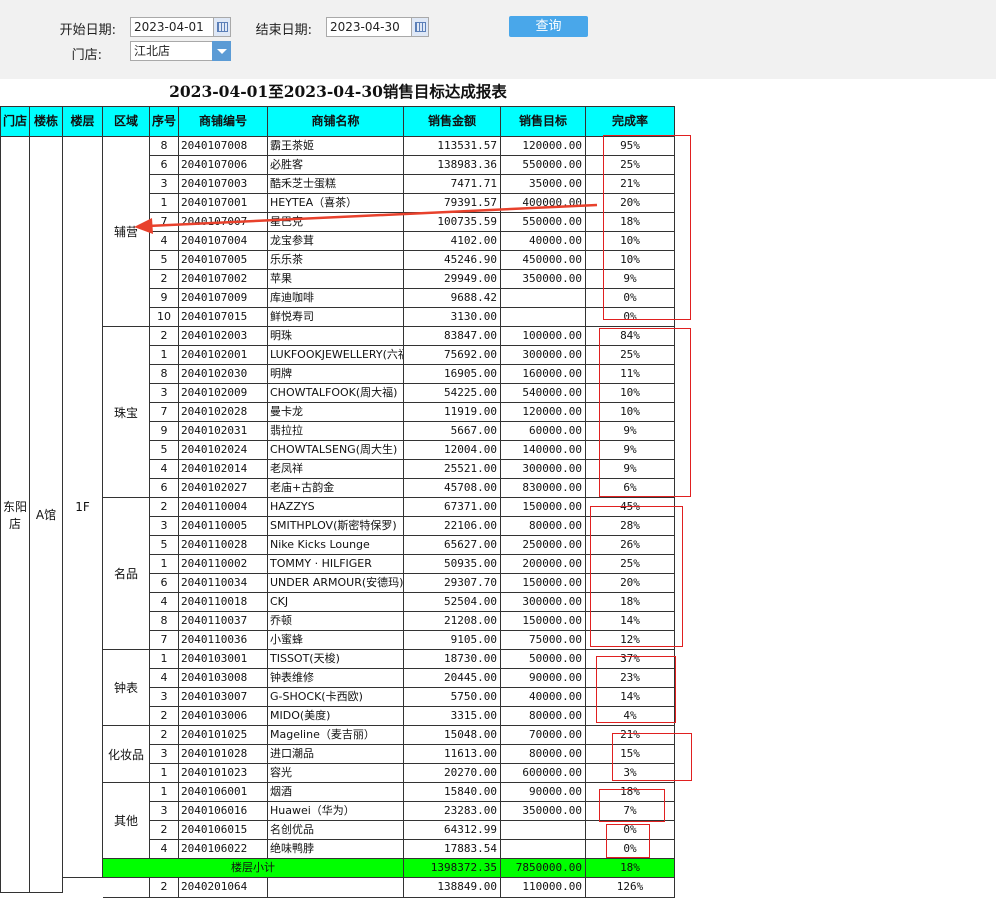  I want to click on shop-name: 库迪咖啡, so click(336, 298).